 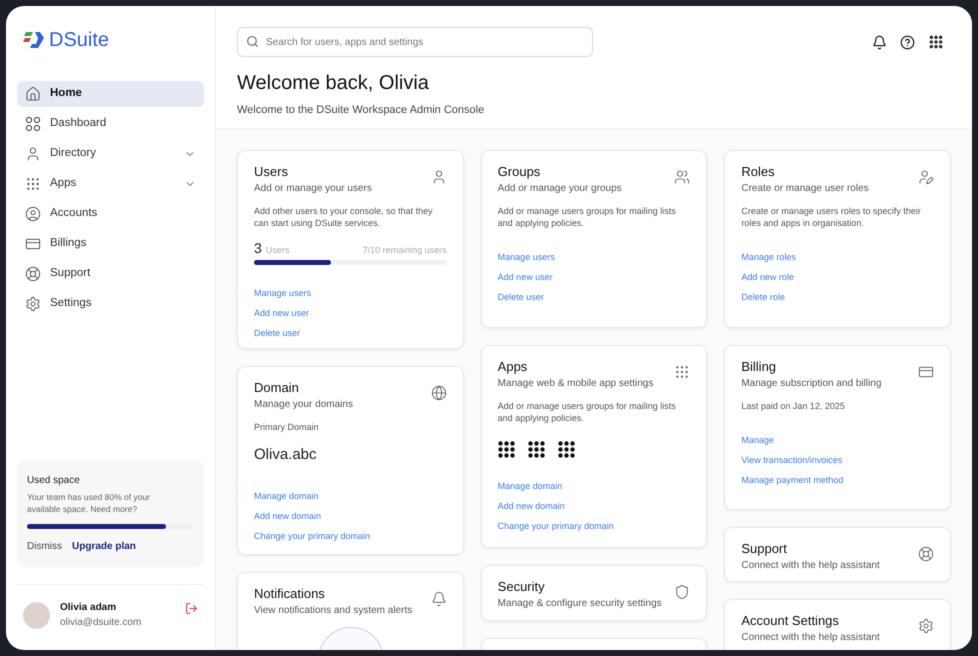 What do you see at coordinates (110, 184) in the screenshot?
I see `sidebar-item: Apps` at bounding box center [110, 184].